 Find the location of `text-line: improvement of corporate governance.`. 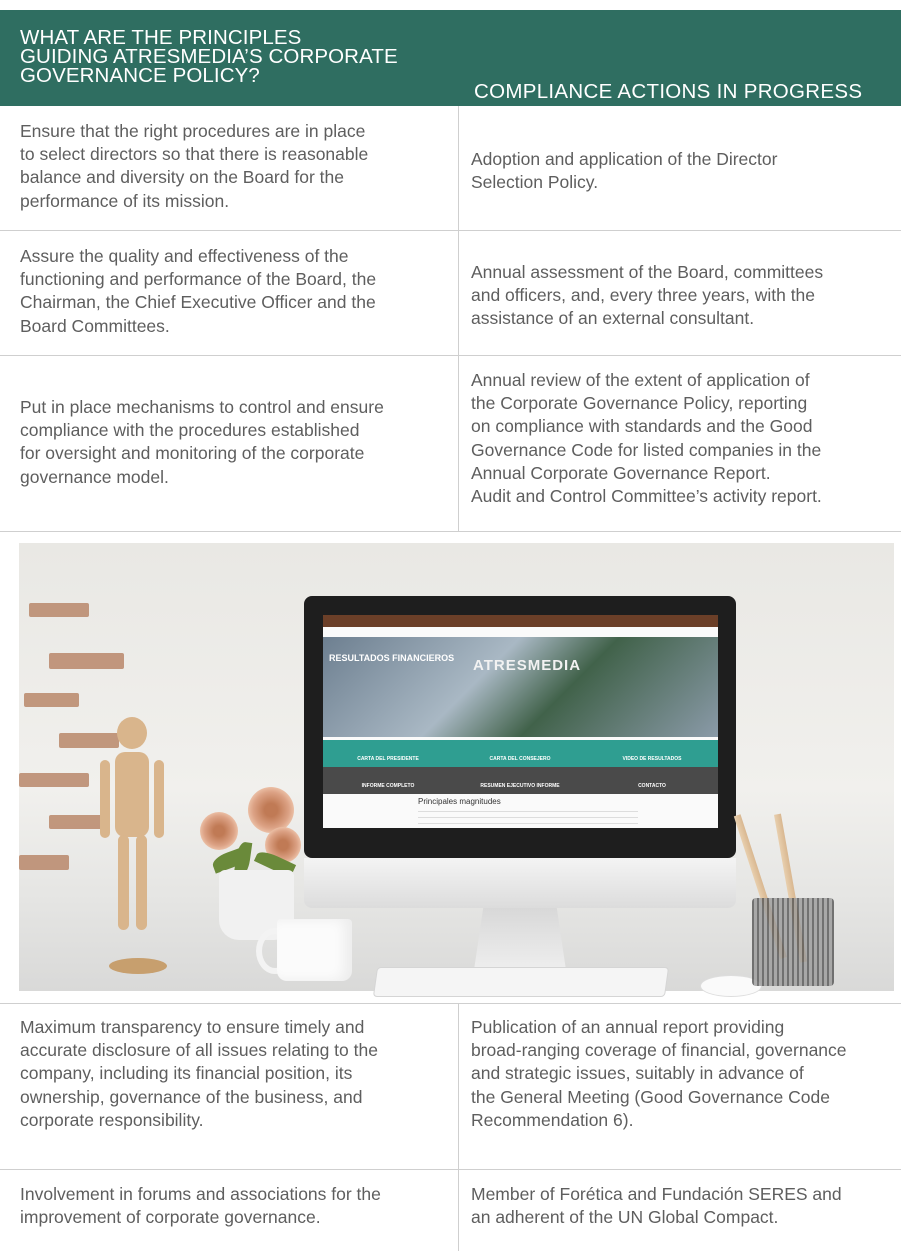

text-line: improvement of corporate governance. is located at coordinates (170, 1217).